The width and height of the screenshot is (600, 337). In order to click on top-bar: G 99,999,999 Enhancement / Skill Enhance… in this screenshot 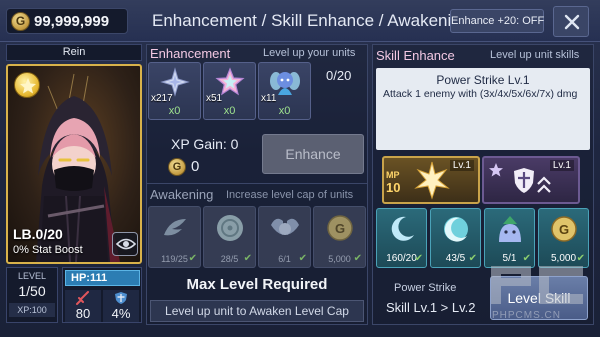, I will do `click(300, 21)`.